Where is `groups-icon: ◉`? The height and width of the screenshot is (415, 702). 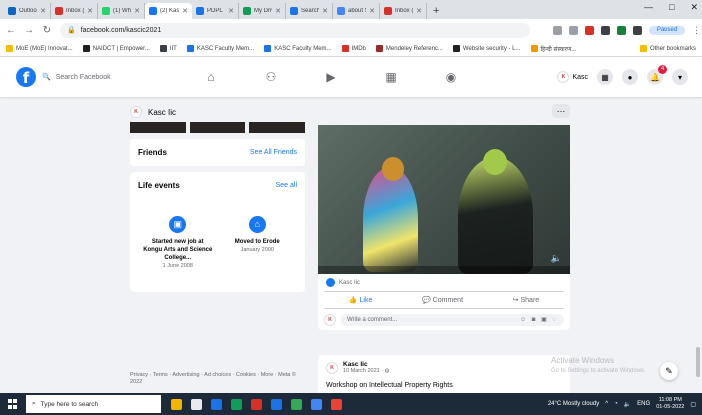
groups-icon: ◉ is located at coordinates (451, 77).